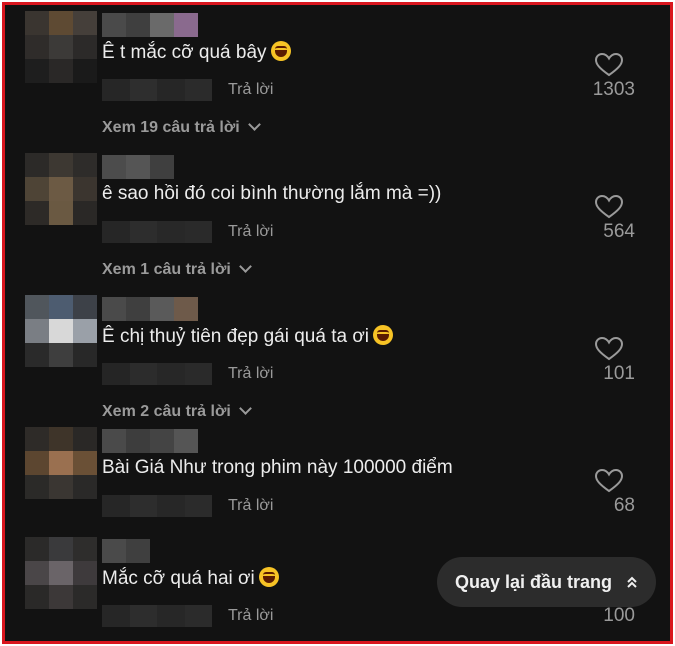 This screenshot has width=675, height=646. I want to click on comment-text: Ê t mắc cỡ quá bây, so click(196, 52).